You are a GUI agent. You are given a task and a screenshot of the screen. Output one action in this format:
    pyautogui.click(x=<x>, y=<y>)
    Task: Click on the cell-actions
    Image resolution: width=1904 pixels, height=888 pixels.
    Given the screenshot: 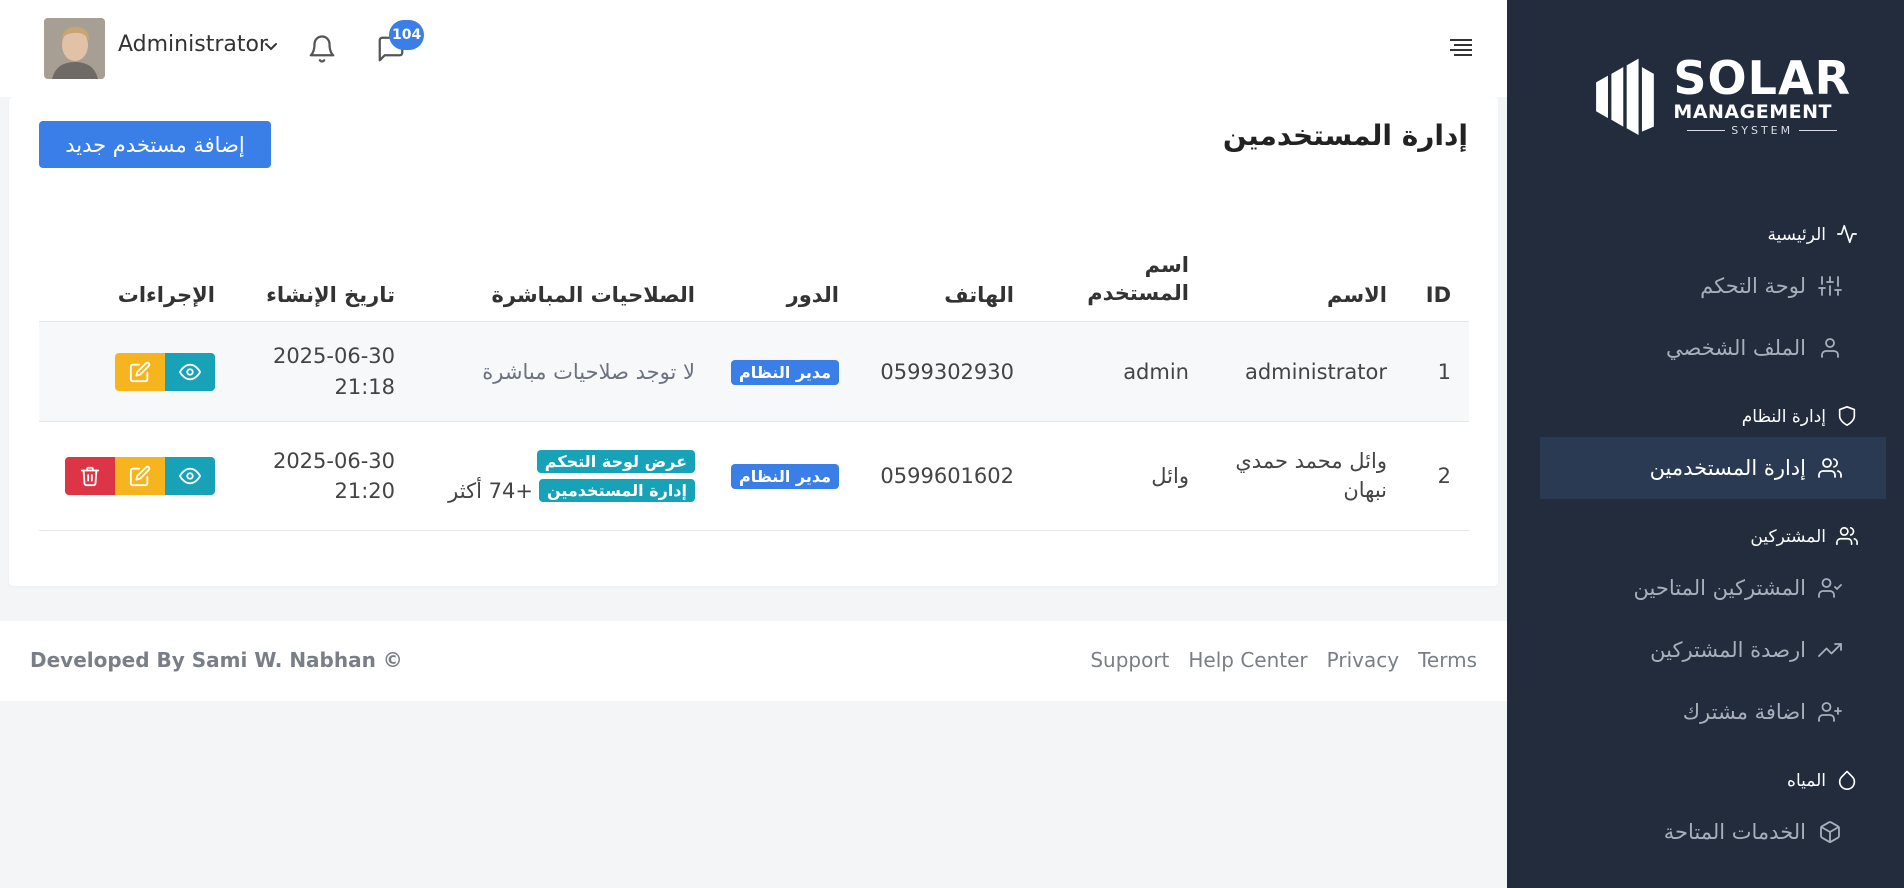 What is the action you would take?
    pyautogui.click(x=129, y=371)
    